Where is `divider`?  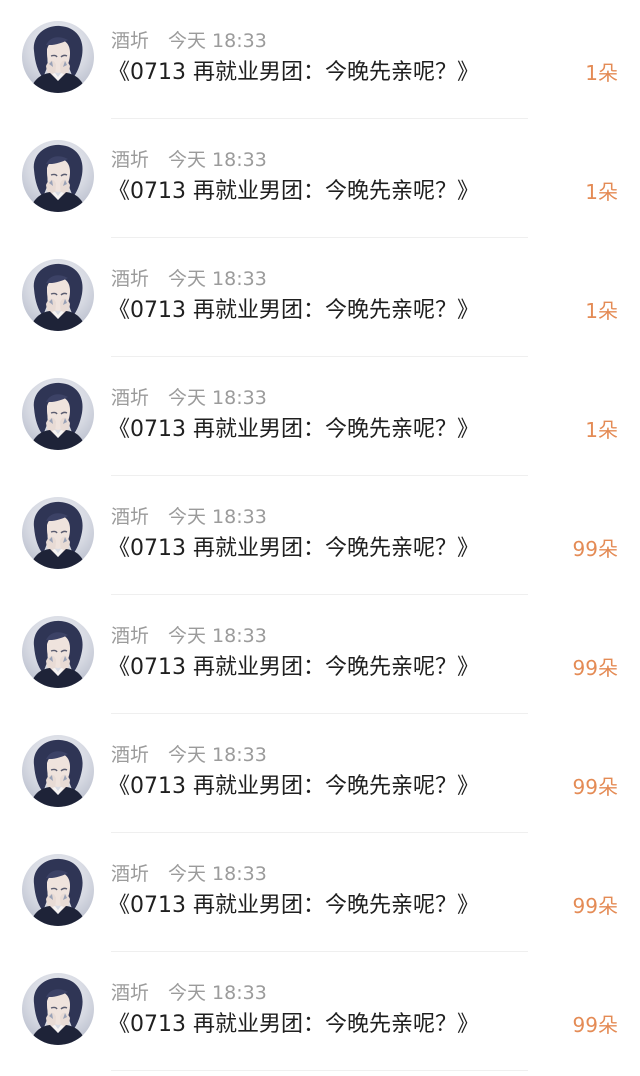 divider is located at coordinates (319, 1070).